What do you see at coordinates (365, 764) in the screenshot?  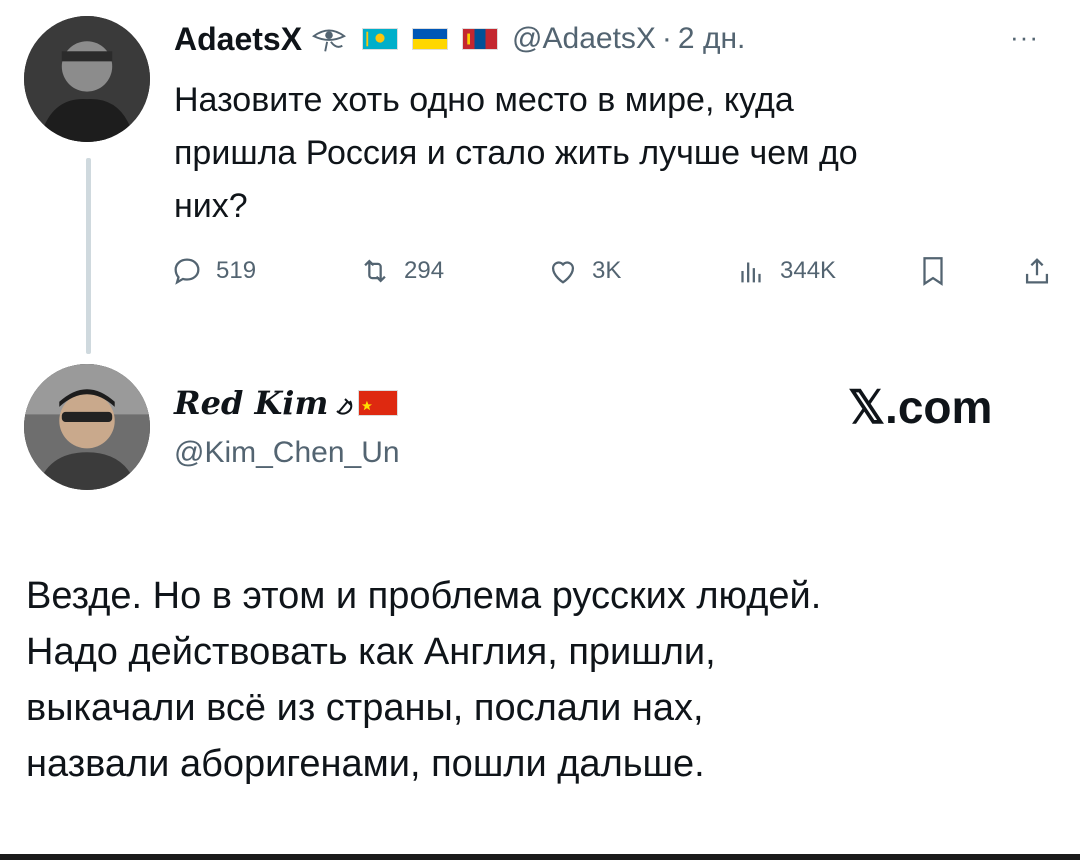 I see `reply-text-line: назвали аборигенами, пошли дальше.` at bounding box center [365, 764].